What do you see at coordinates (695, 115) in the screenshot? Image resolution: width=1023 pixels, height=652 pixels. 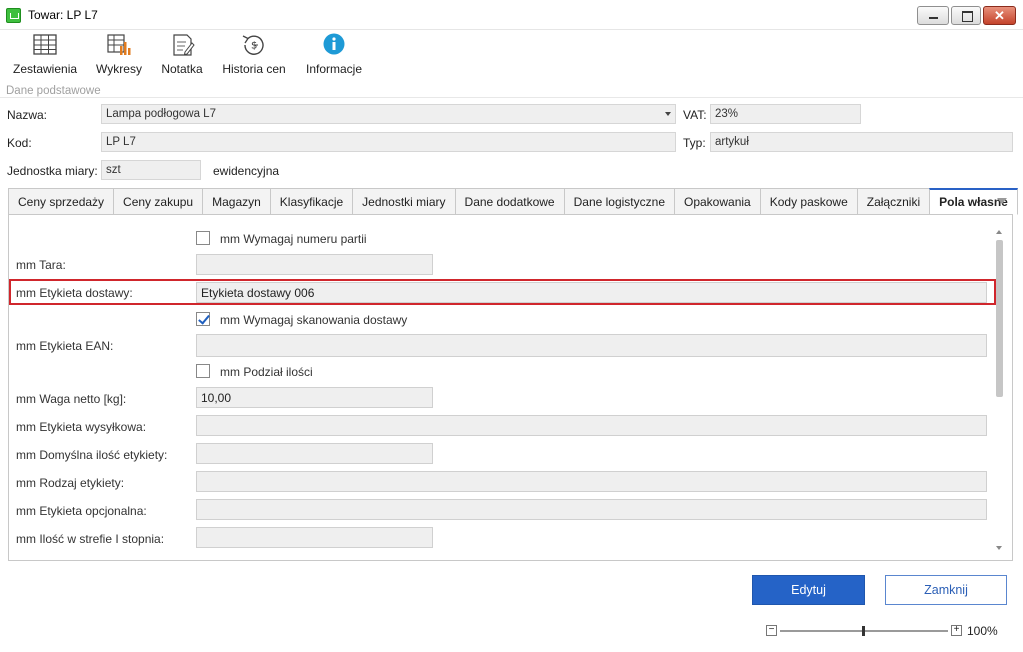 I see `vat-label: VAT:` at bounding box center [695, 115].